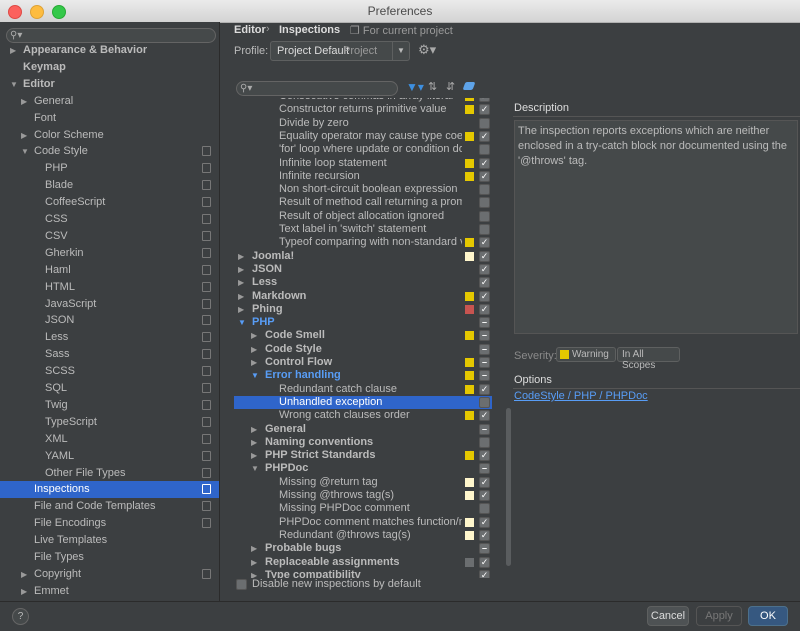  What do you see at coordinates (109, 337) in the screenshot?
I see `sidebar-item: Less` at bounding box center [109, 337].